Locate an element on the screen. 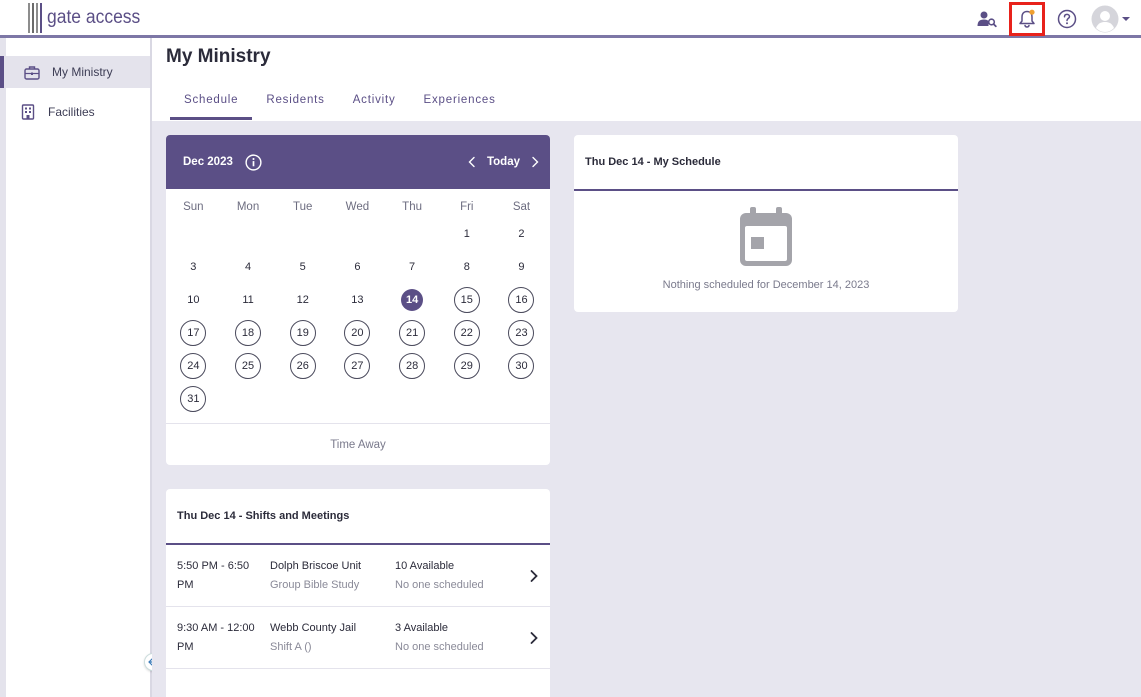 This screenshot has width=1141, height=697. calendar-day: 10 is located at coordinates (193, 299).